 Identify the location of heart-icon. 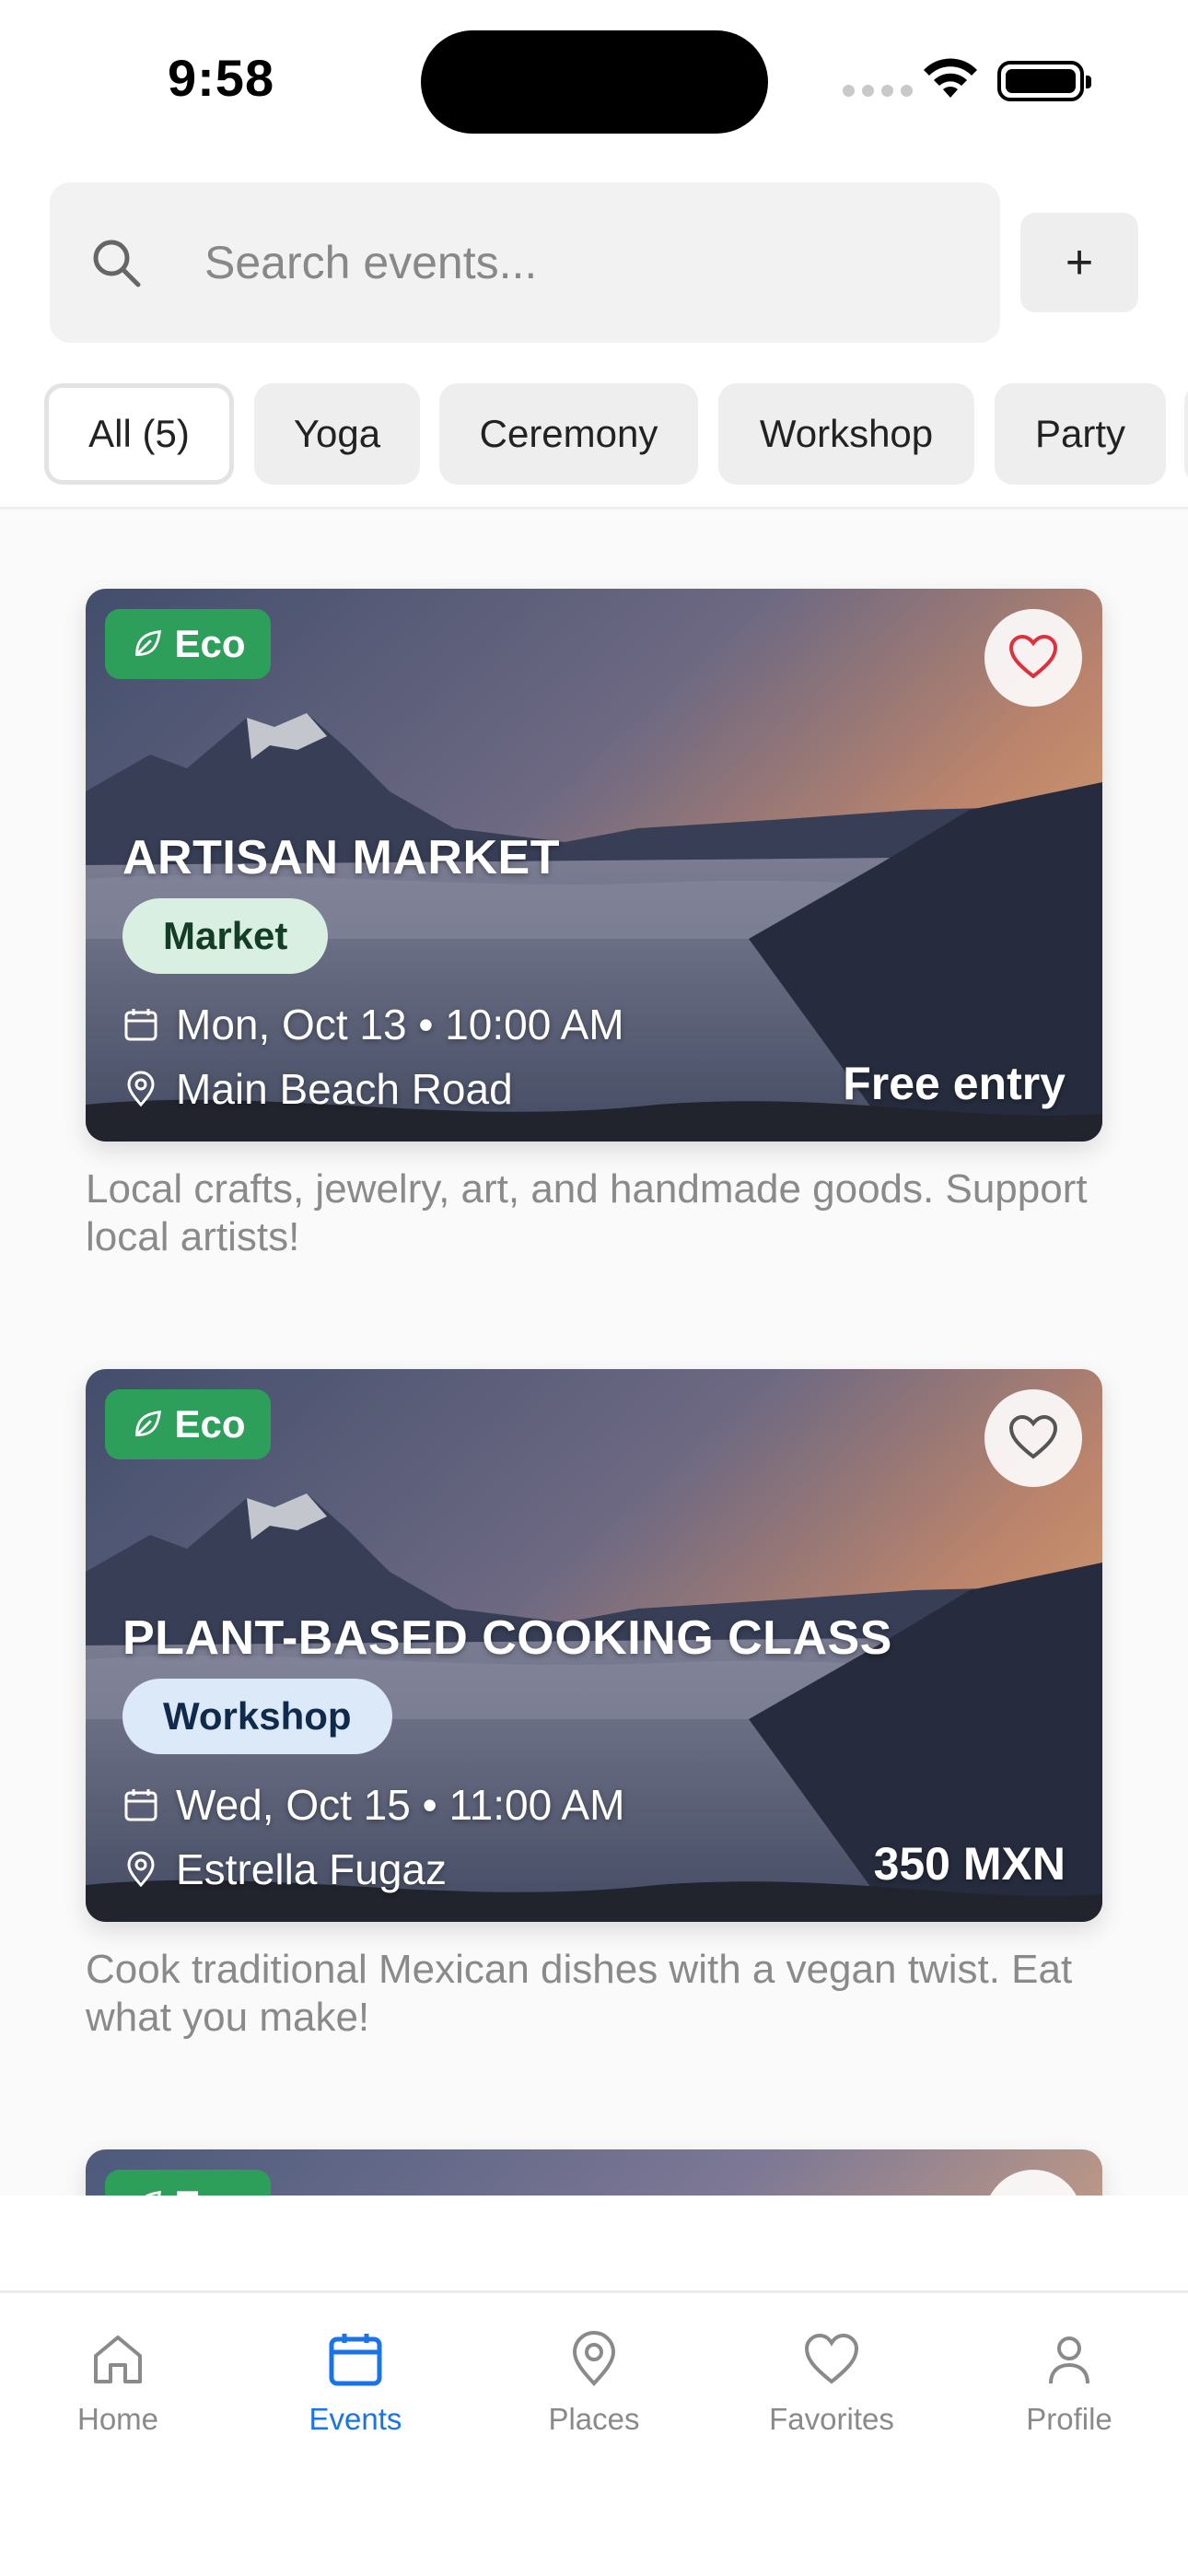
(831, 2358).